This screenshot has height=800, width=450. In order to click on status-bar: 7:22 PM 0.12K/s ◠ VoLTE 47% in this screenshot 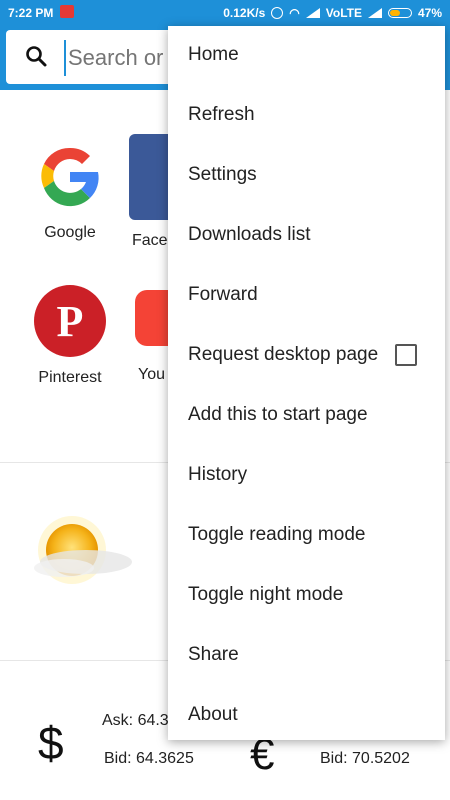, I will do `click(225, 13)`.